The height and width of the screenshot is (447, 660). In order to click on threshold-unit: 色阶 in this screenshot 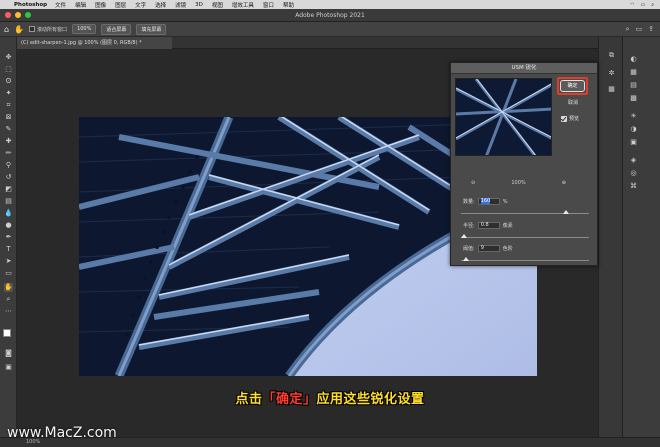, I will do `click(507, 249)`.